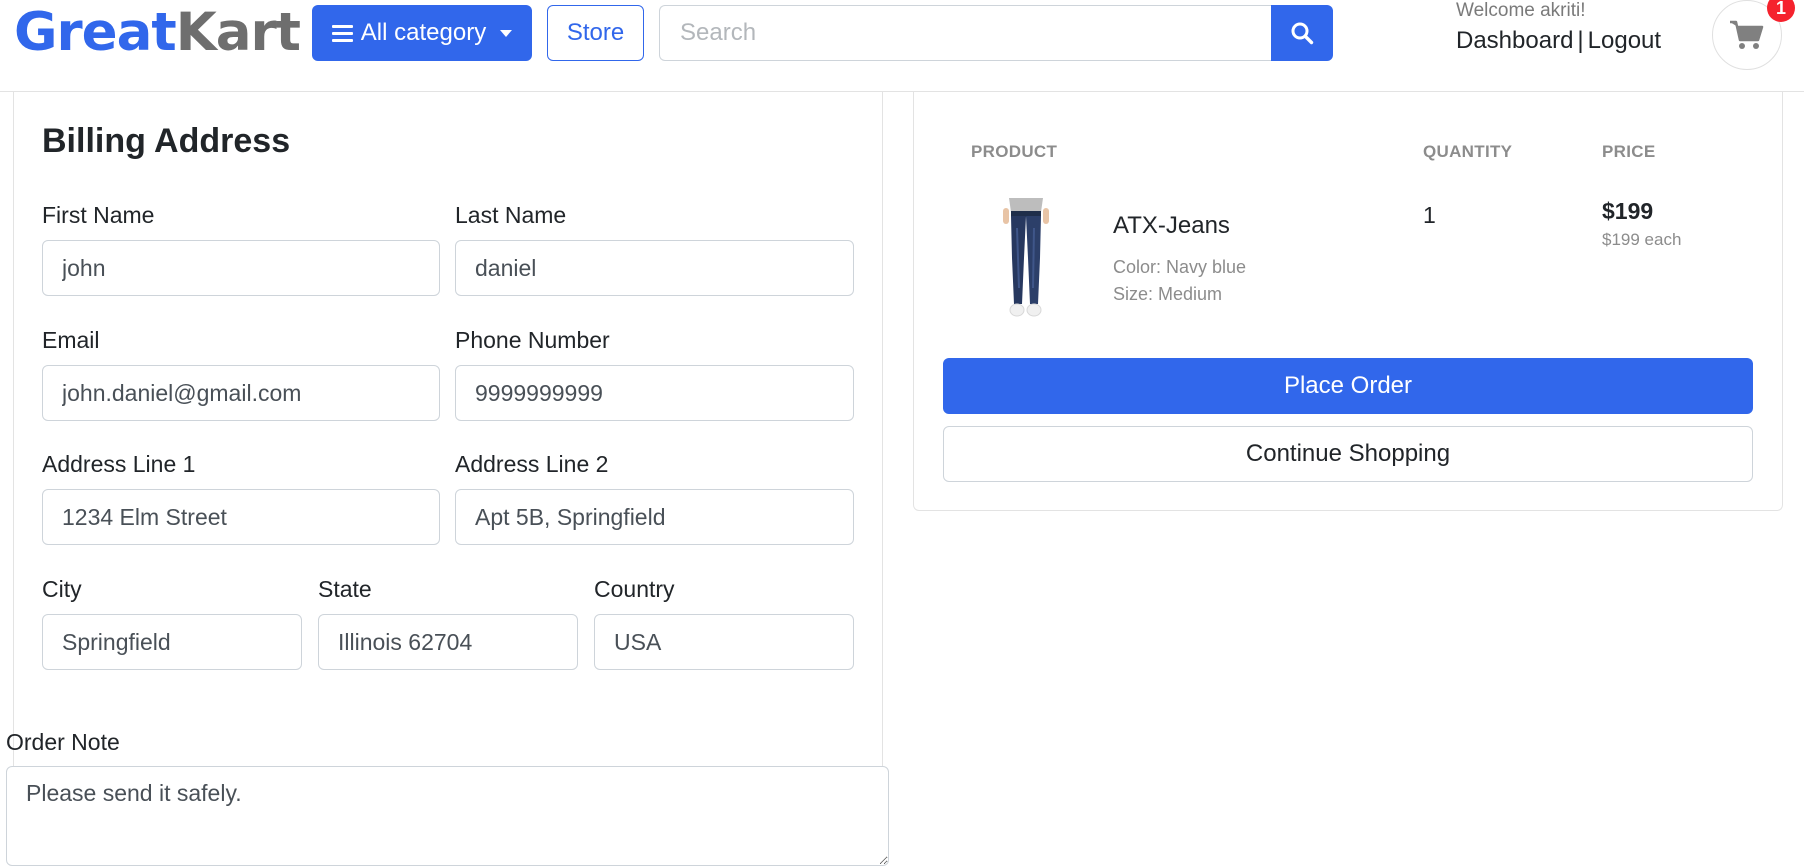 The width and height of the screenshot is (1804, 866). I want to click on state-input, so click(448, 642).